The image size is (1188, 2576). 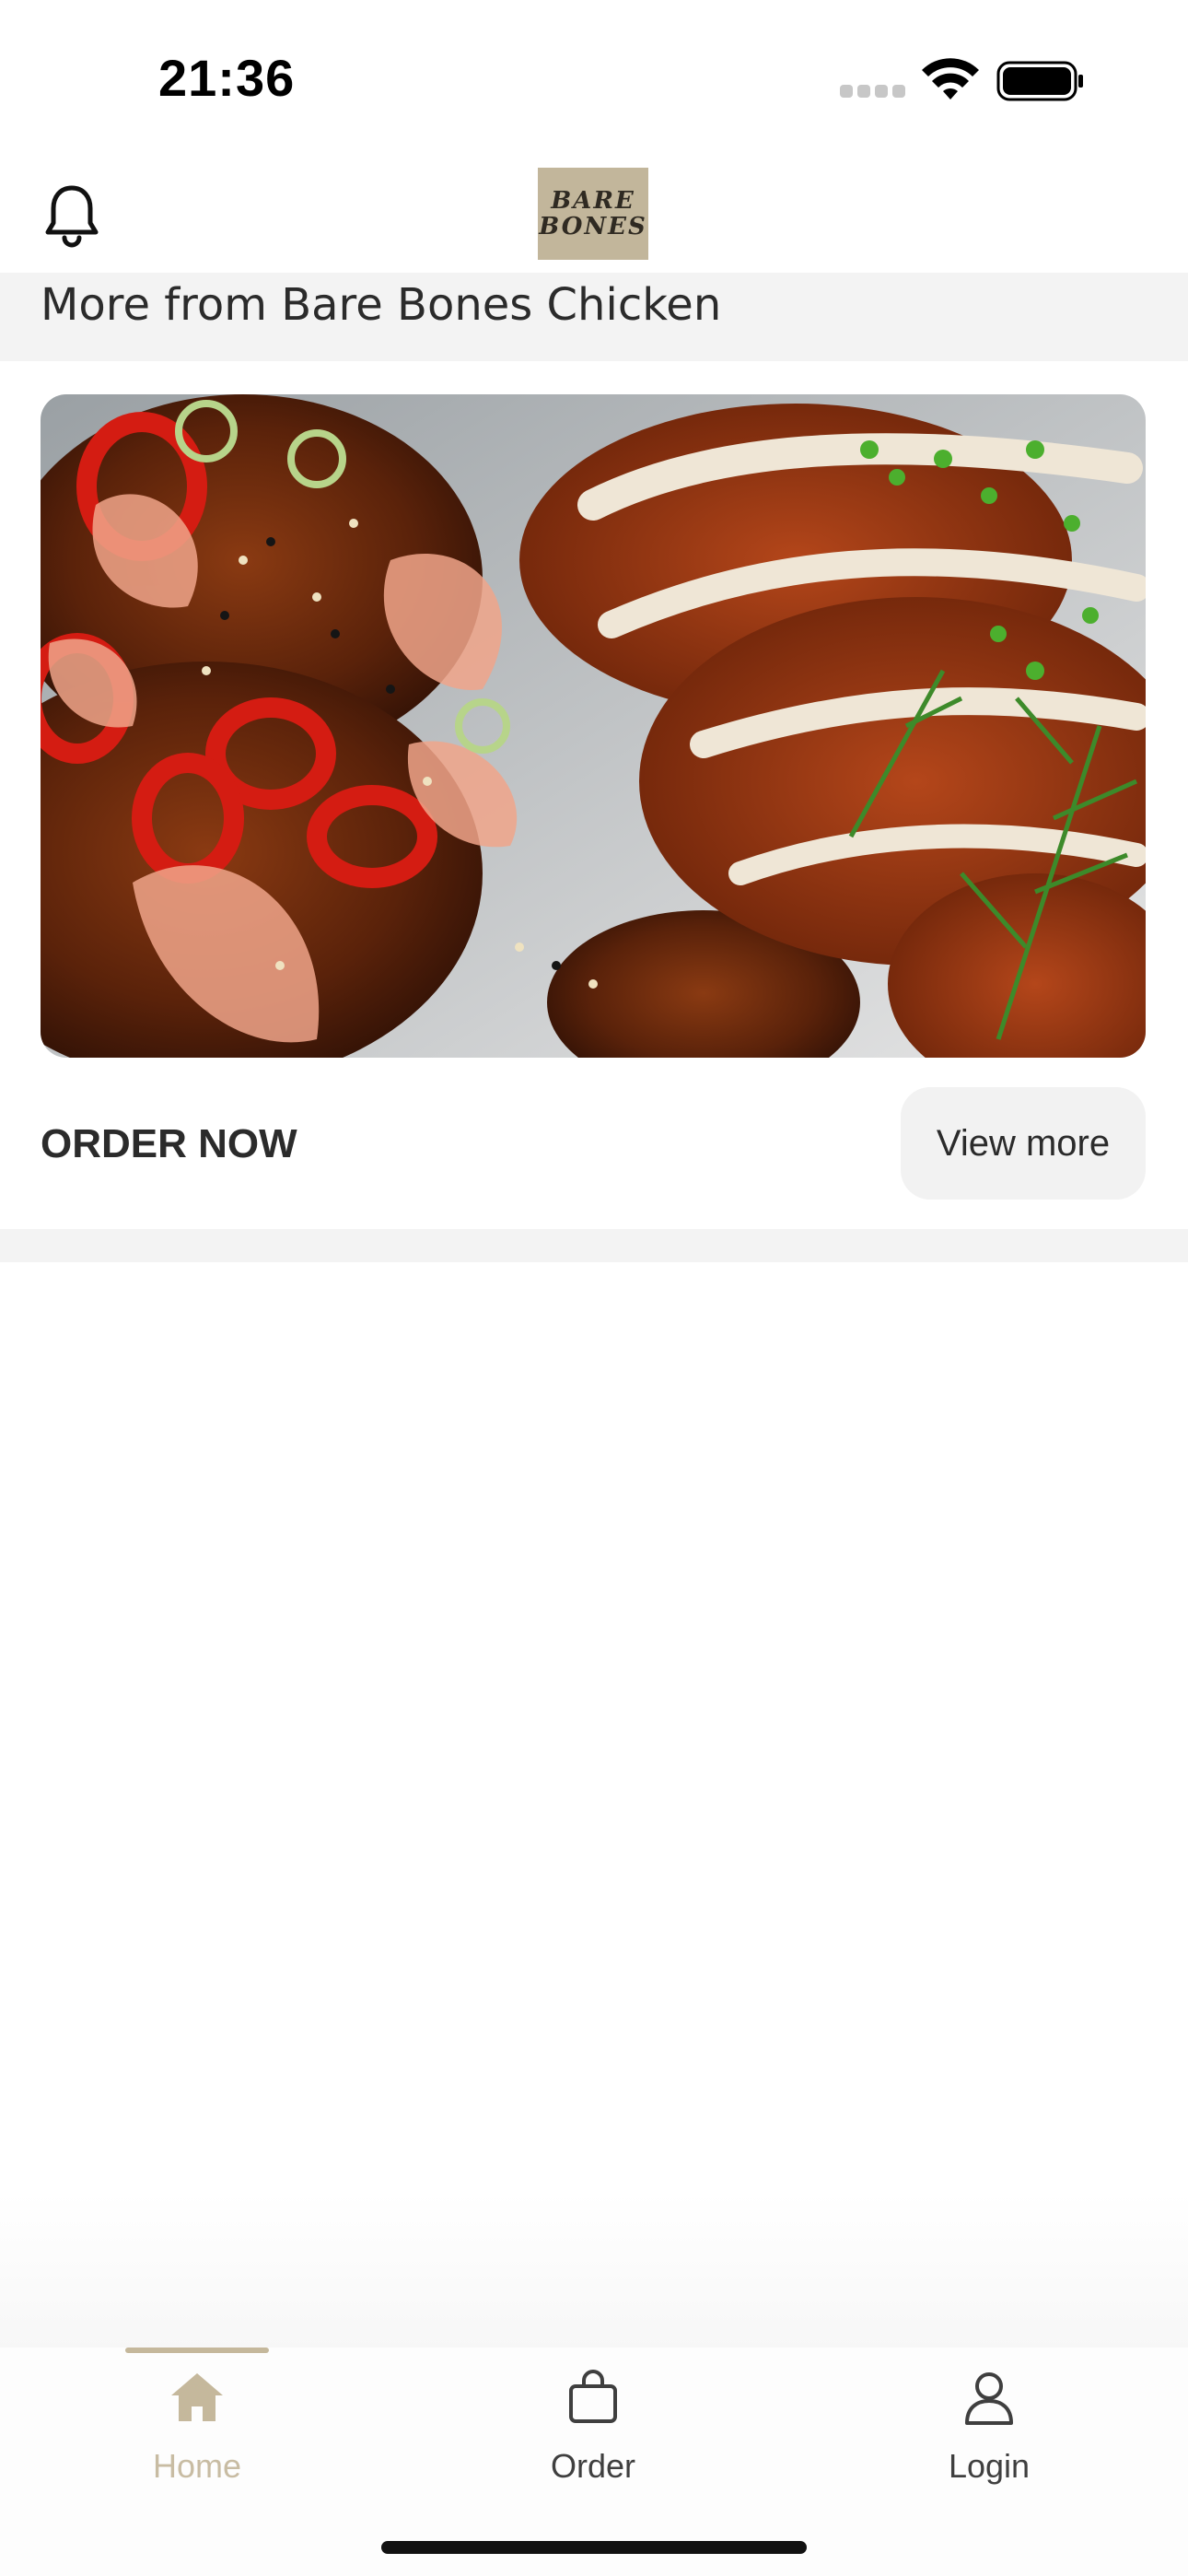 What do you see at coordinates (873, 91) in the screenshot?
I see `cellular-signal-icon` at bounding box center [873, 91].